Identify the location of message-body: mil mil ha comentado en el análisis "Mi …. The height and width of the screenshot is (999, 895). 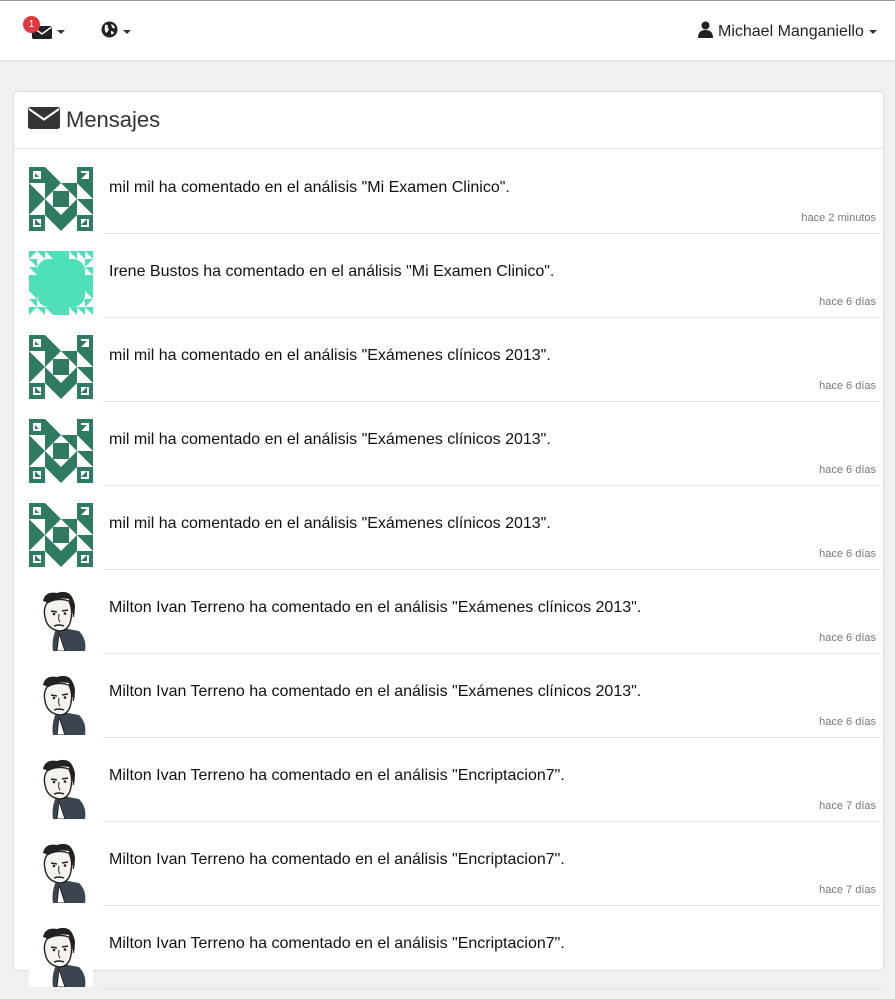
(492, 196).